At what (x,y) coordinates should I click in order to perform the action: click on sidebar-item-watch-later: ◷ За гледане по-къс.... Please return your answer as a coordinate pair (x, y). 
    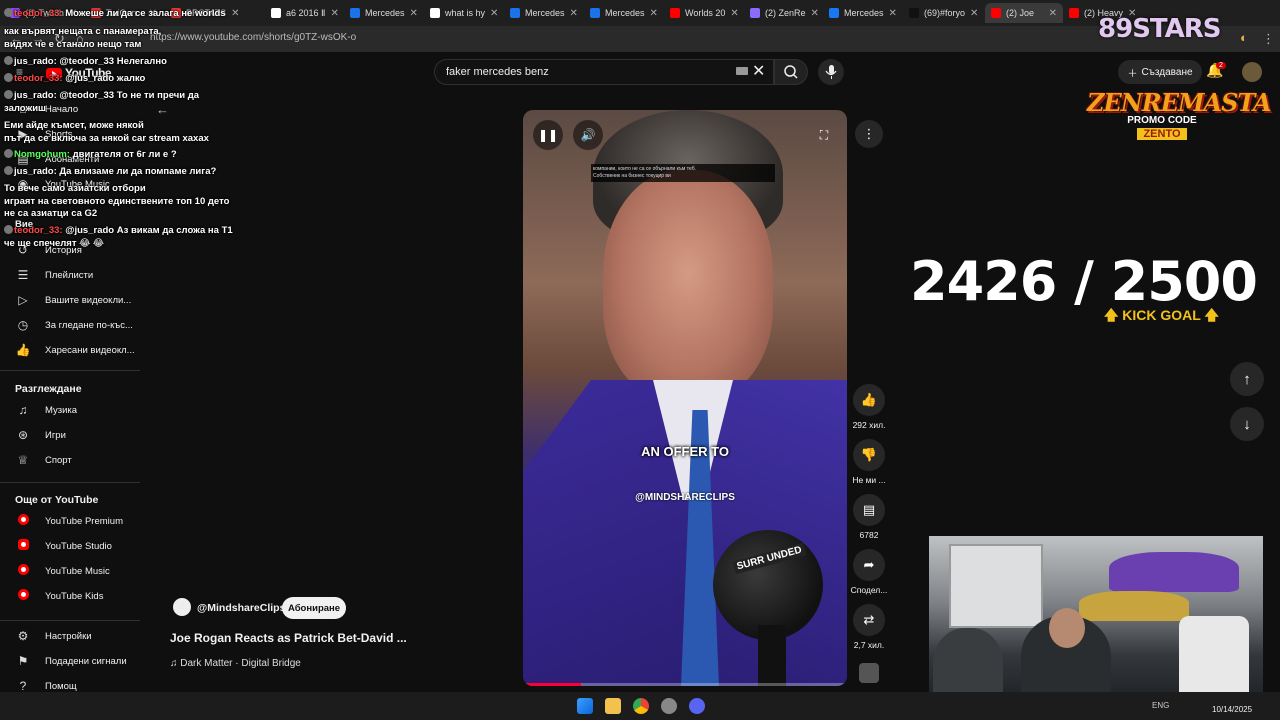
    Looking at the image, I should click on (70, 325).